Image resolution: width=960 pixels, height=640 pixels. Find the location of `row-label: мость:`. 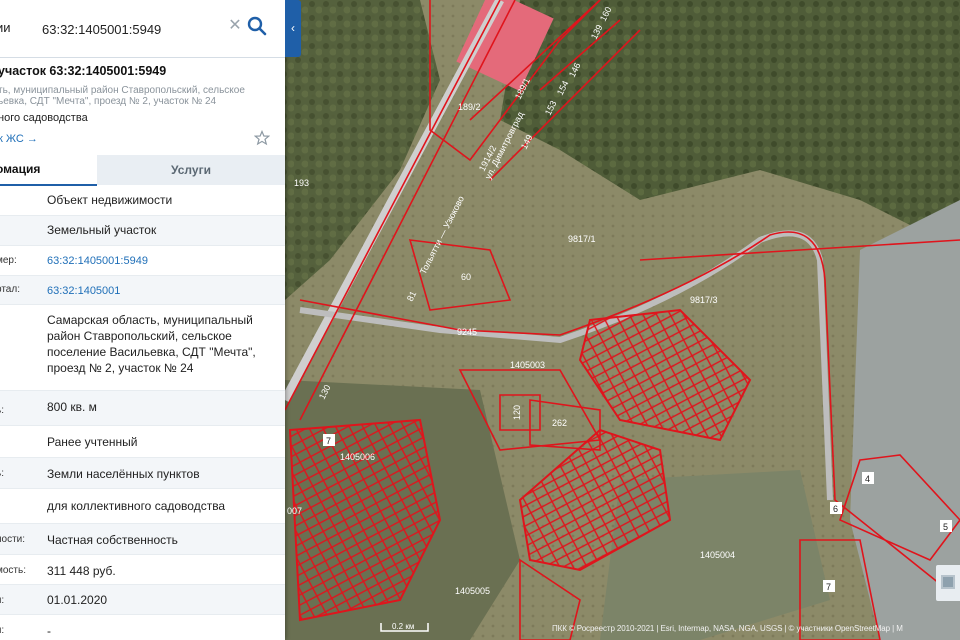

row-label: мость: is located at coordinates (13, 570).